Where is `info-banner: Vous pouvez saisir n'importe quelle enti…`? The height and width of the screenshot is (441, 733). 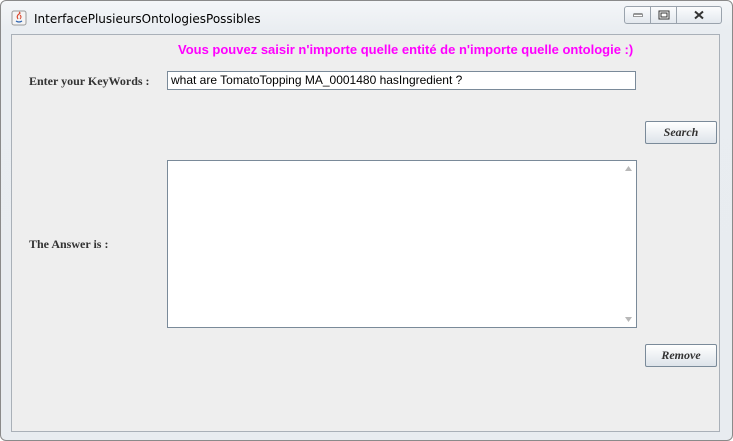 info-banner: Vous pouvez saisir n'importe quelle enti… is located at coordinates (406, 49).